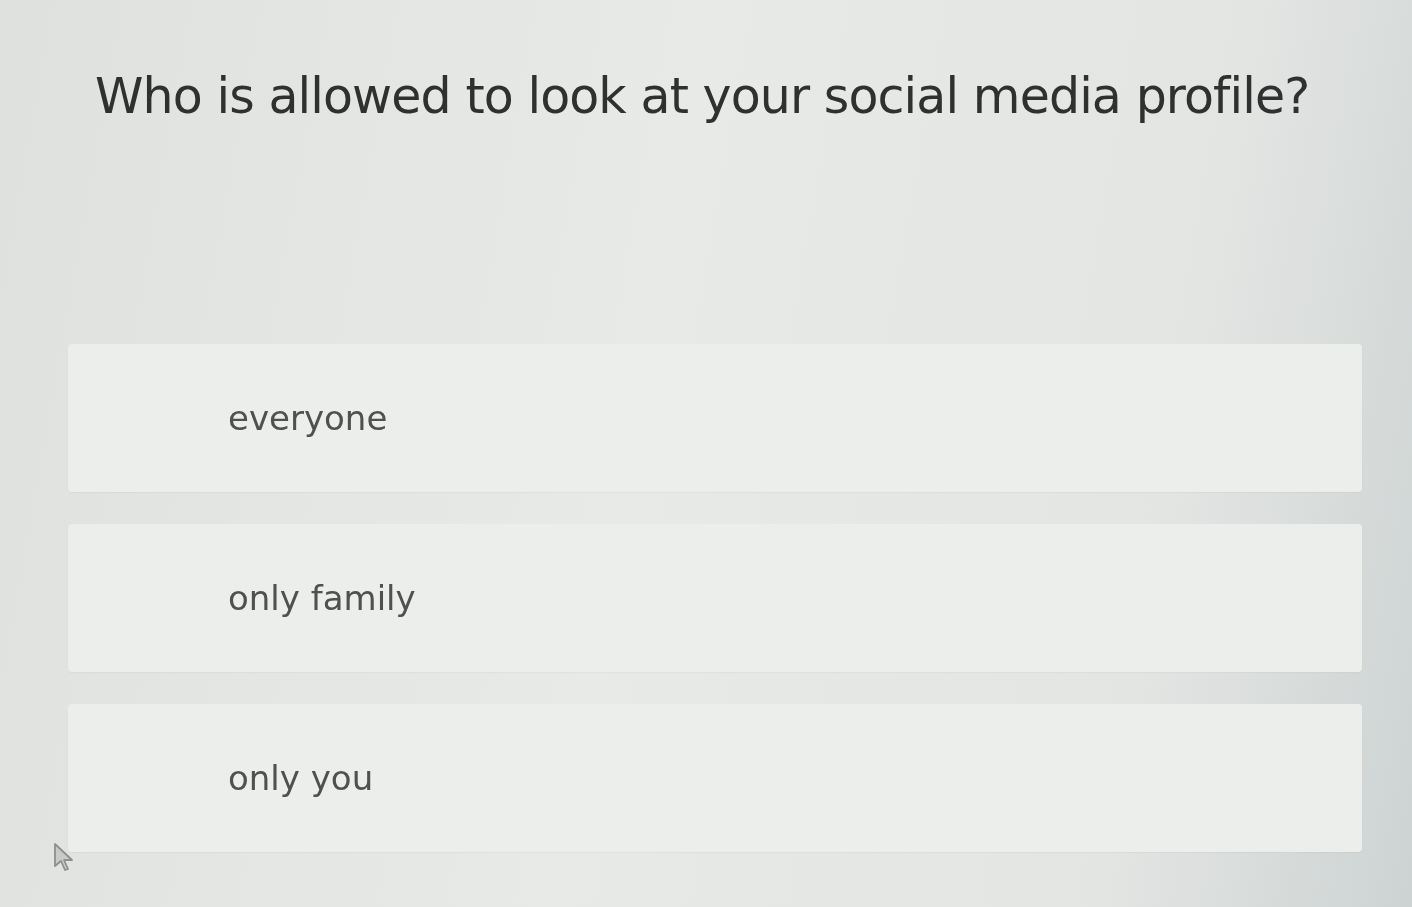  Describe the element at coordinates (715, 598) in the screenshot. I see `answer-option: only family` at that location.